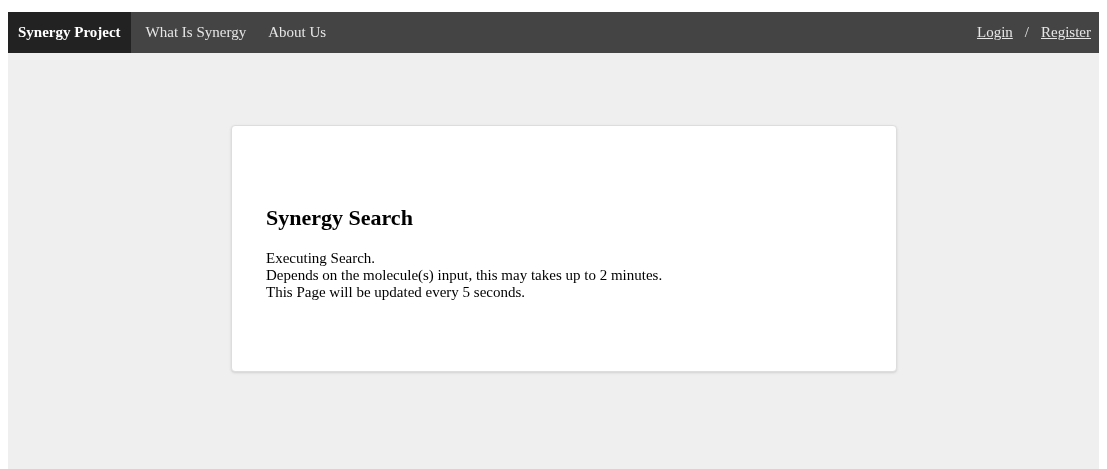 The image size is (1107, 469). Describe the element at coordinates (995, 32) in the screenshot. I see `login-link: Login` at that location.